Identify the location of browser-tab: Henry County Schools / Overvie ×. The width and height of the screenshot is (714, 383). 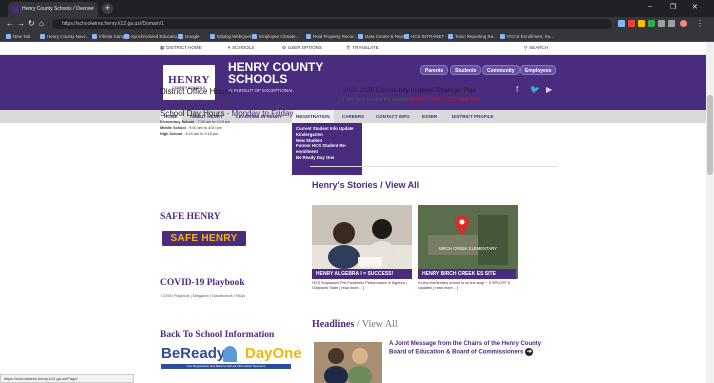
(53, 9).